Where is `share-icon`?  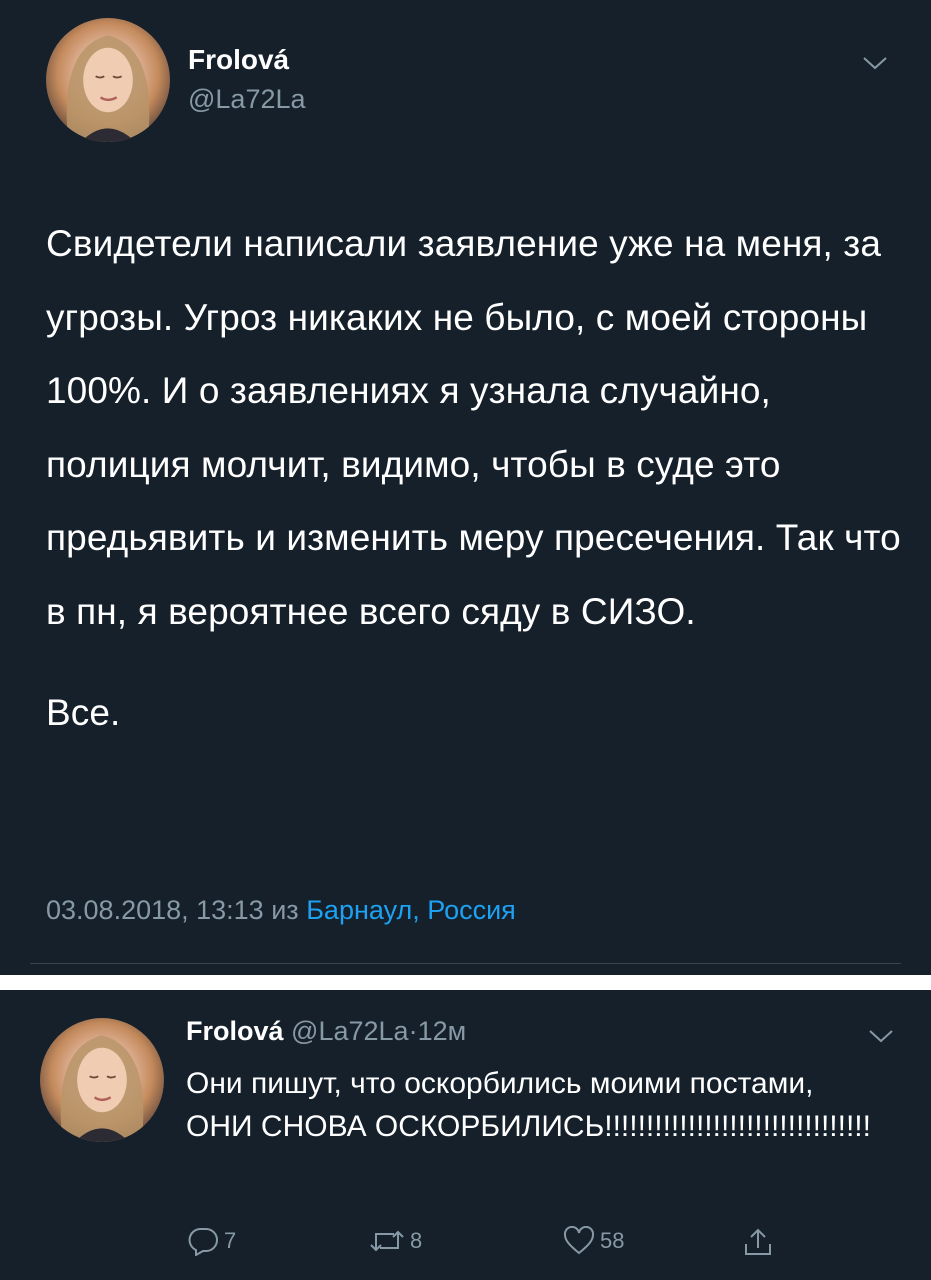
share-icon is located at coordinates (758, 1241).